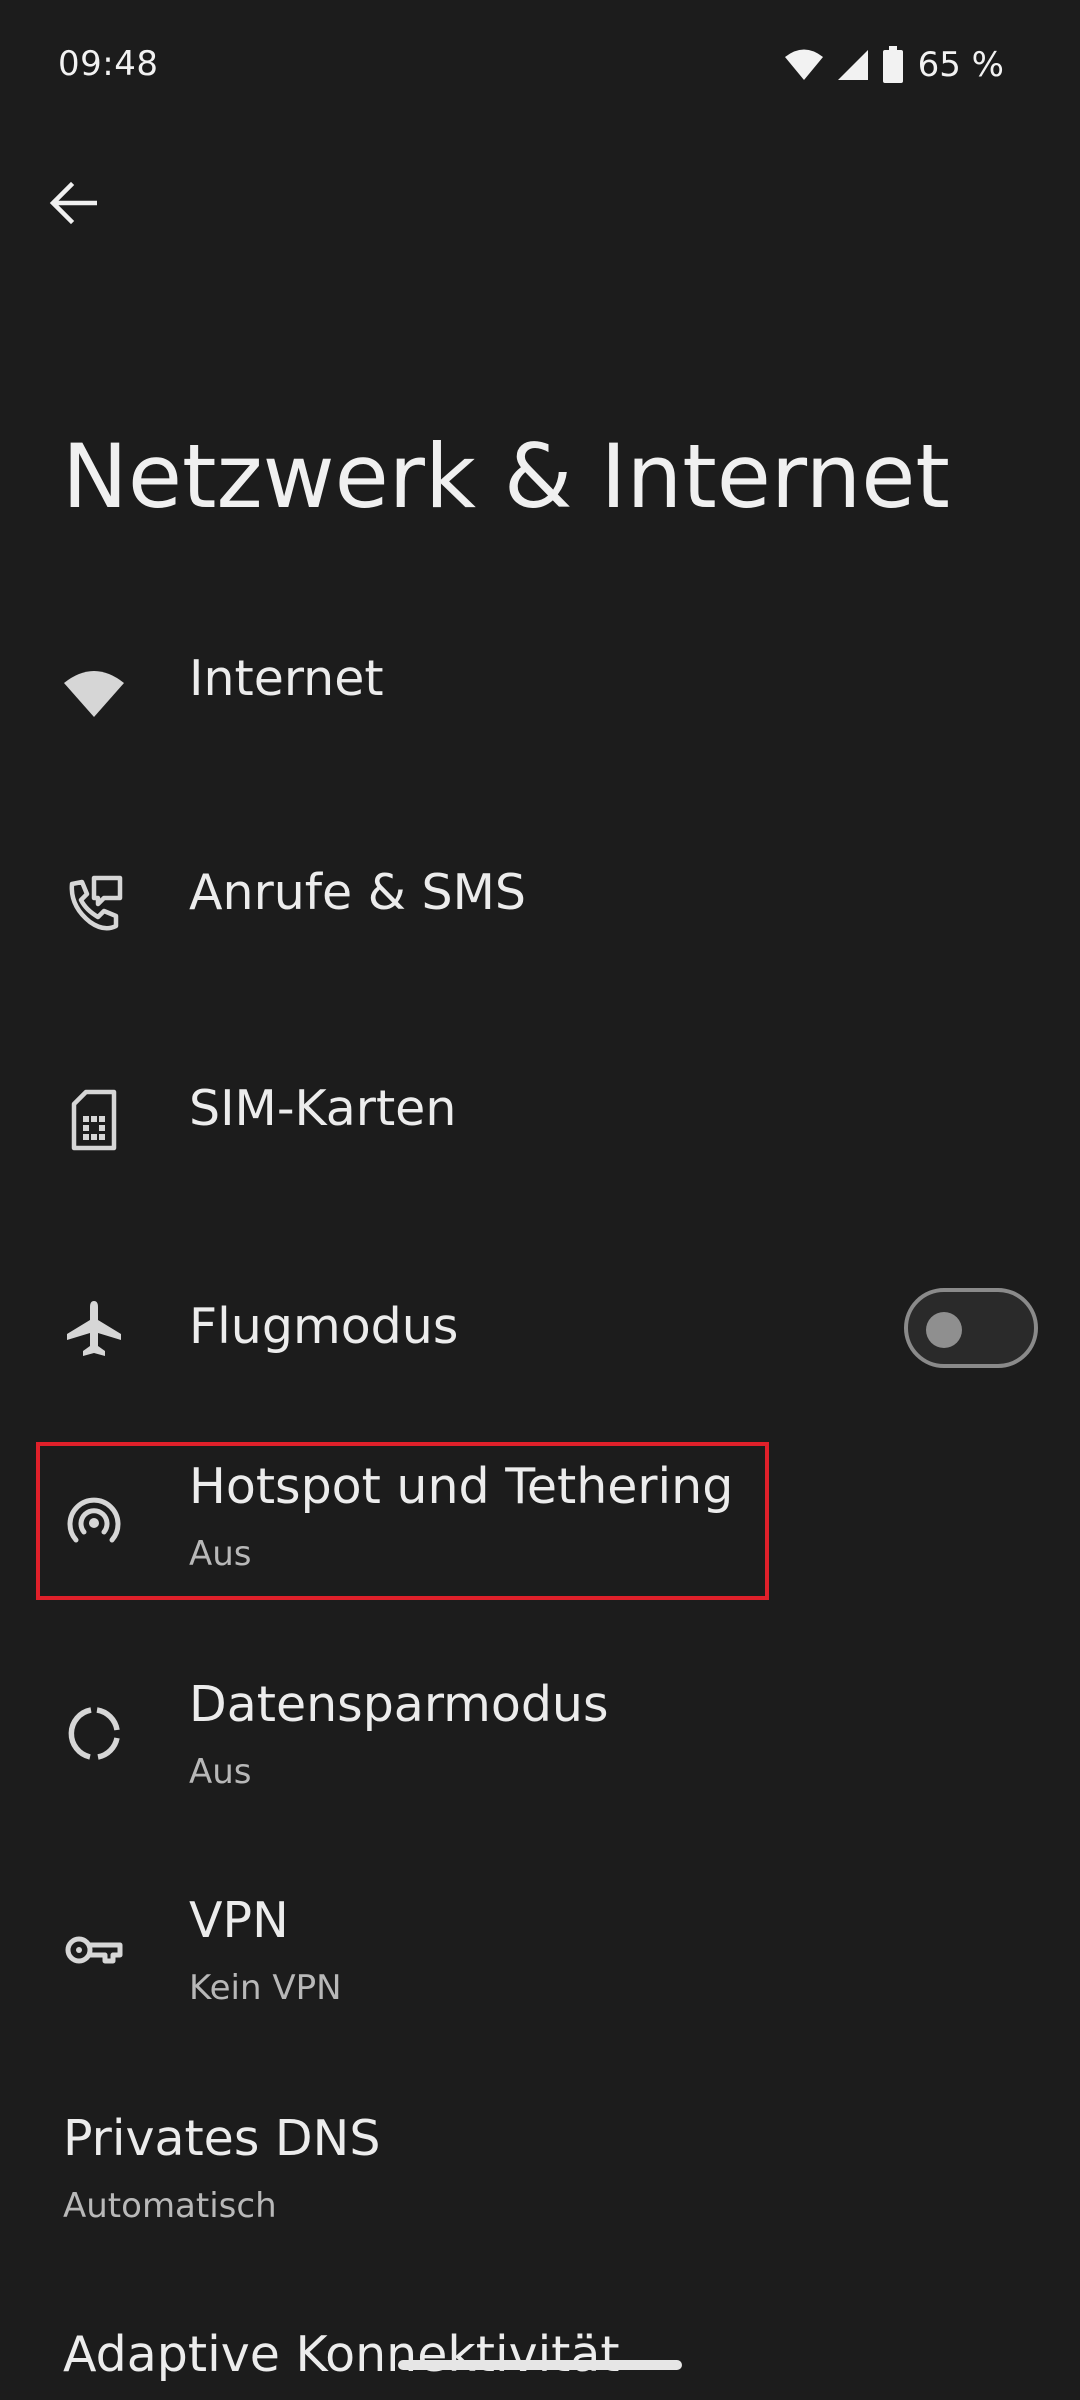  I want to click on list-item-internet: Internet, so click(540, 685).